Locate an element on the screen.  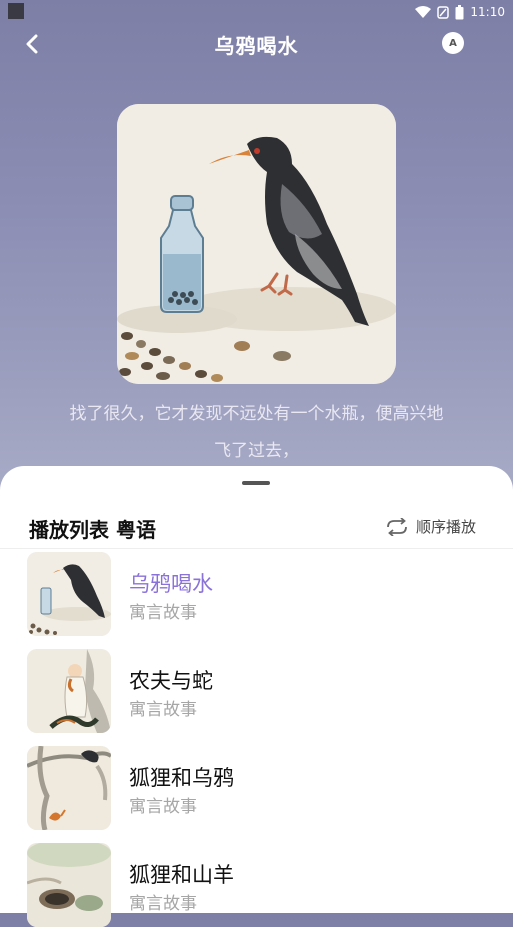
play-order-button: 顺序播放 is located at coordinates (430, 526).